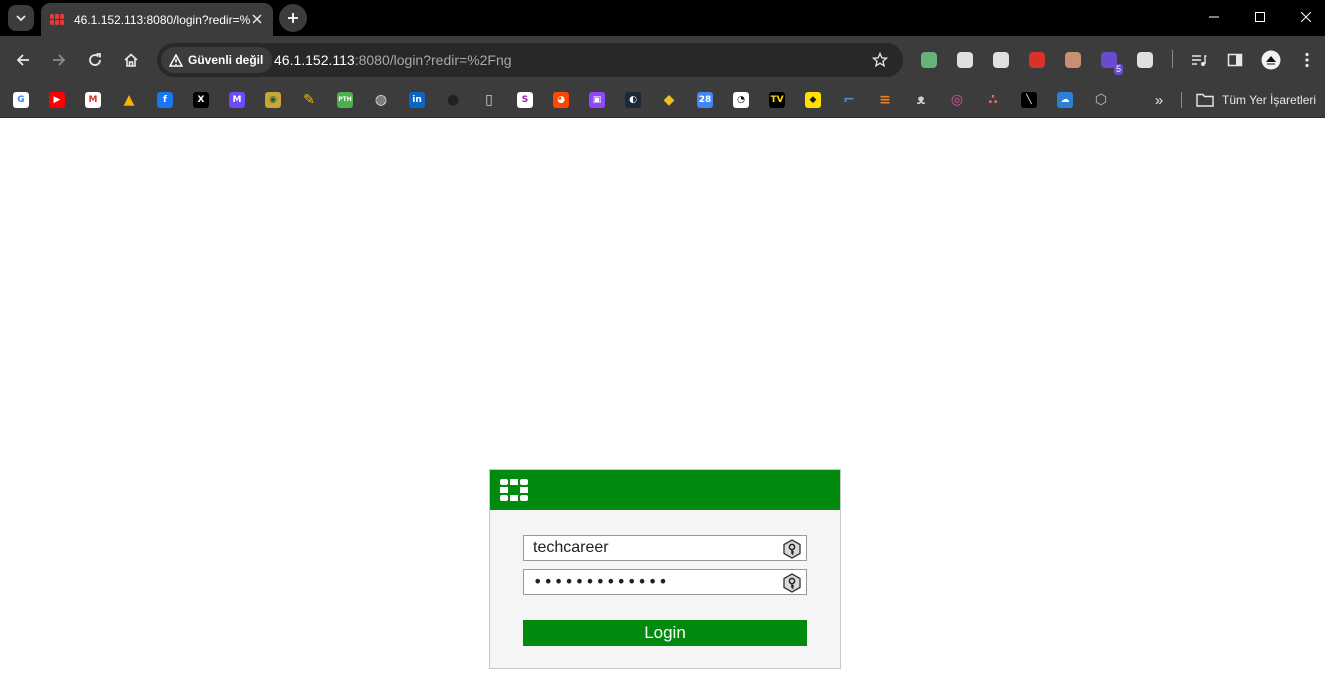  I want to click on all-bookmarks-folder: Tüm Yer İşaretleri, so click(1256, 100).